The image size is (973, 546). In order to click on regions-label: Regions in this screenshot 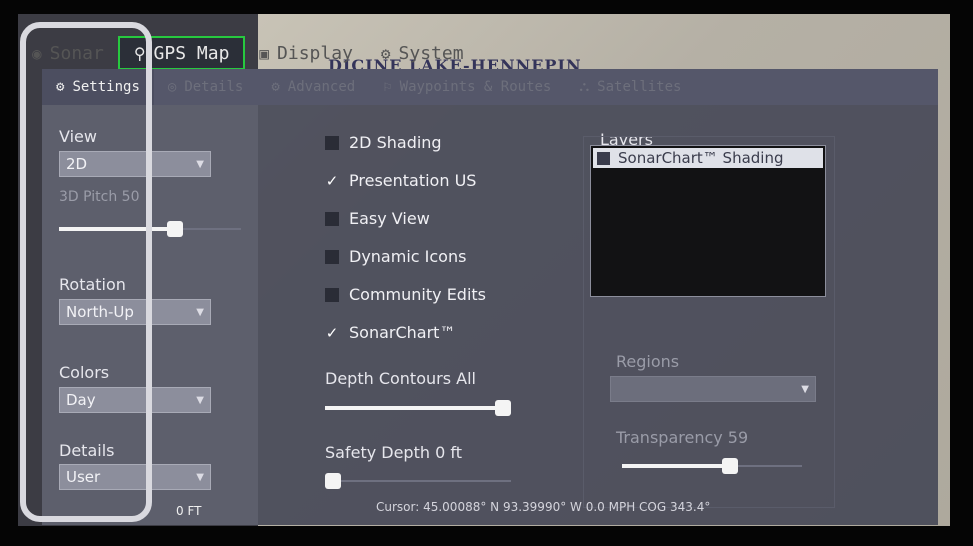, I will do `click(648, 361)`.